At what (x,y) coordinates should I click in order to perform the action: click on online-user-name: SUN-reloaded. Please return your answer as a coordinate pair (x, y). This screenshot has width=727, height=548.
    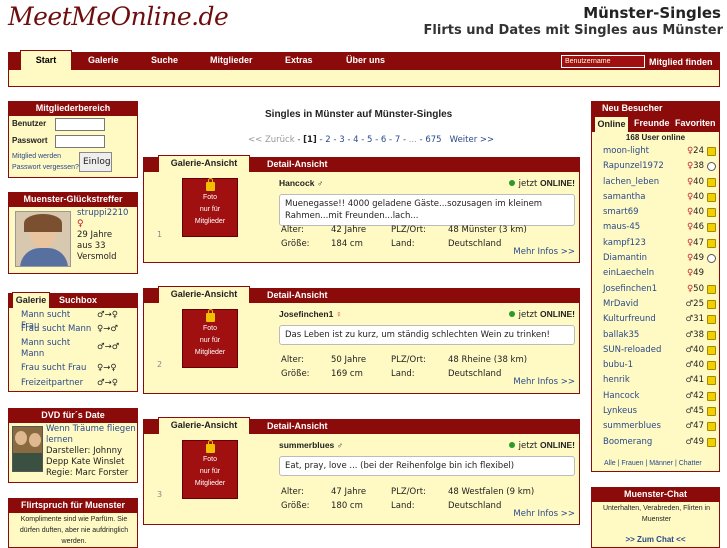
    Looking at the image, I should click on (632, 349).